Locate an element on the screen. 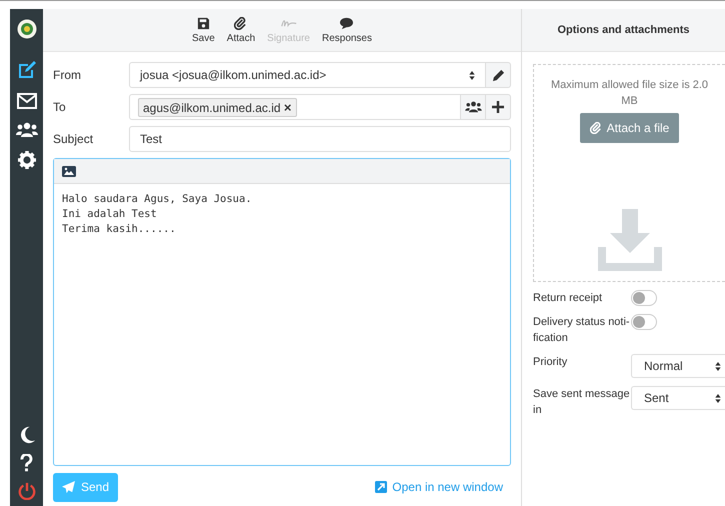 This screenshot has width=725, height=506. options-title: Options and attachments is located at coordinates (623, 30).